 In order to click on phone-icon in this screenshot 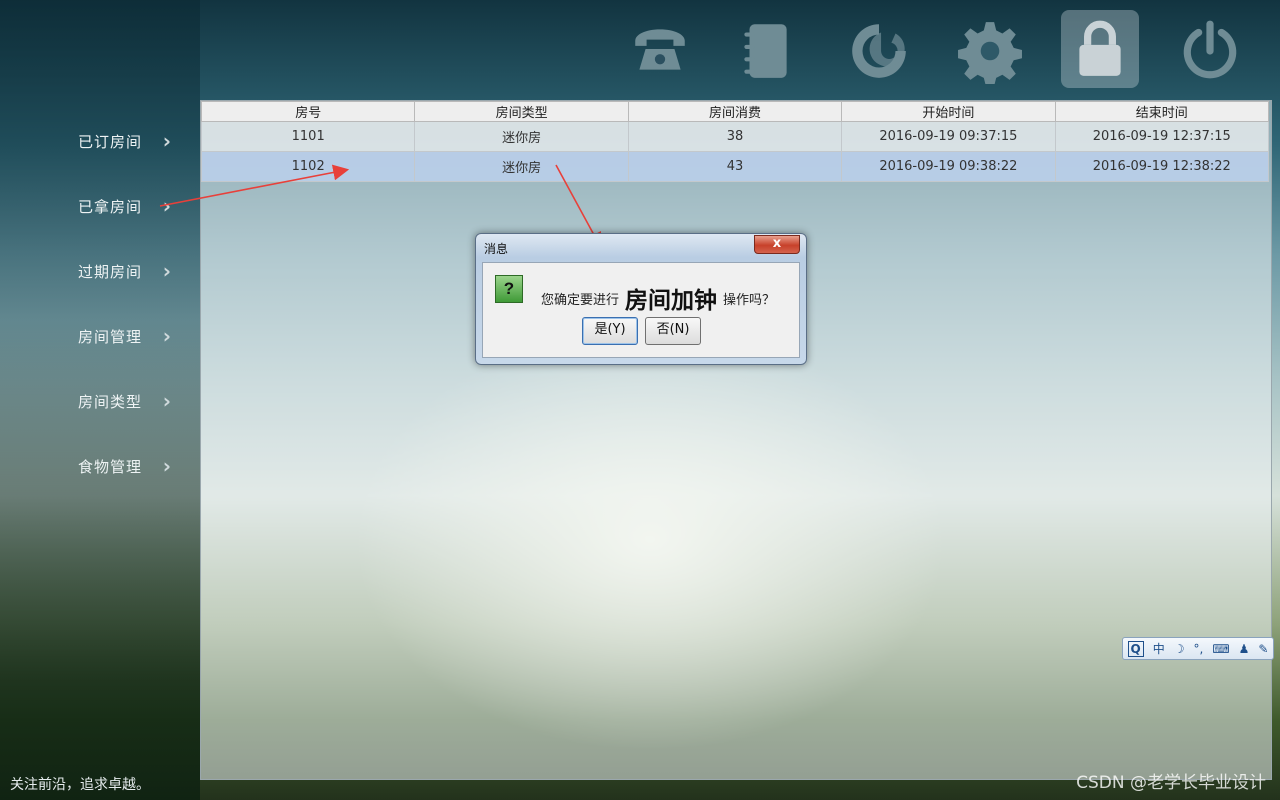, I will do `click(660, 51)`.